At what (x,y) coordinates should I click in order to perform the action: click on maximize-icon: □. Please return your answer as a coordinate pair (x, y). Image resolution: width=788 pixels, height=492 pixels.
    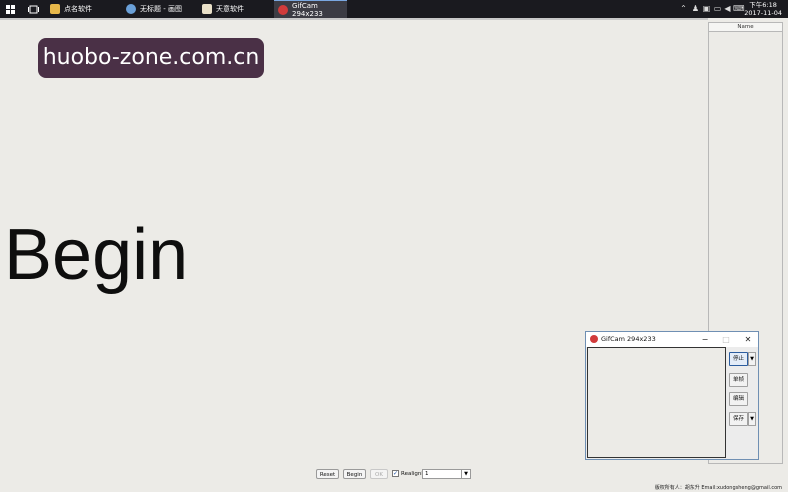
    Looking at the image, I should click on (726, 339).